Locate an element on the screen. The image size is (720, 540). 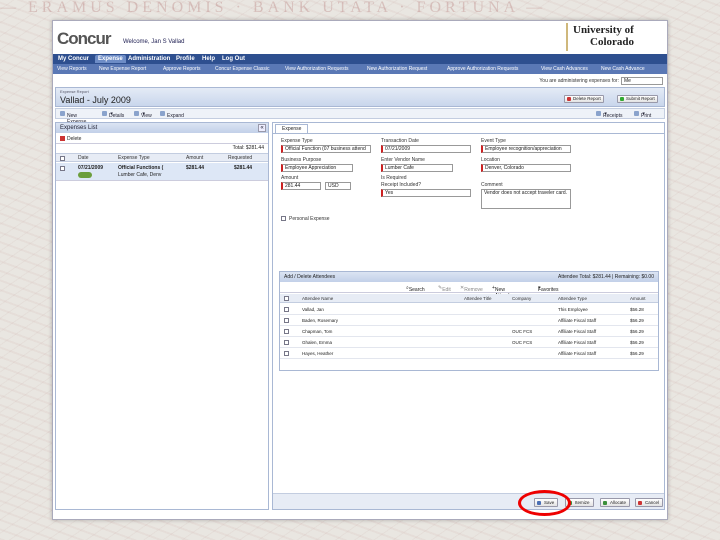
attendee-remove-button: ✕ Remove is located at coordinates (471, 289).